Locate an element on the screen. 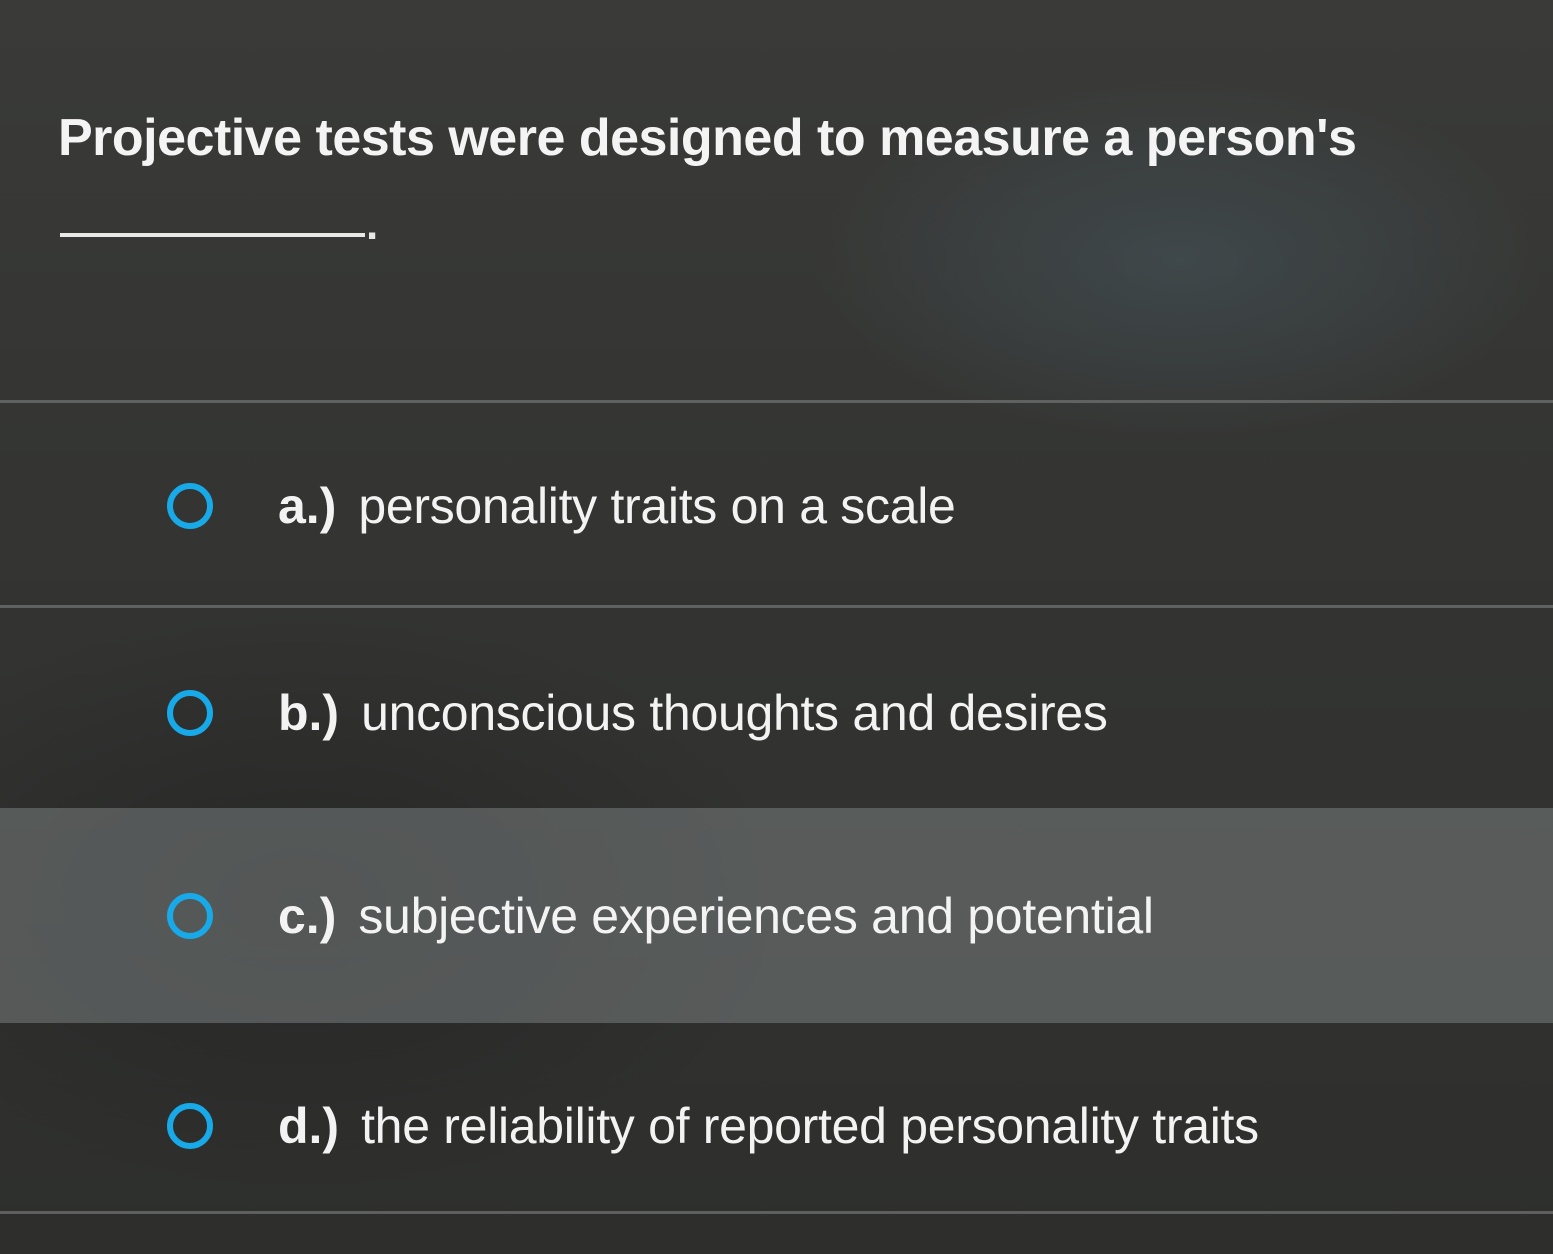 The image size is (1553, 1254). option-label: b.) unconscious thoughts and desires is located at coordinates (693, 713).